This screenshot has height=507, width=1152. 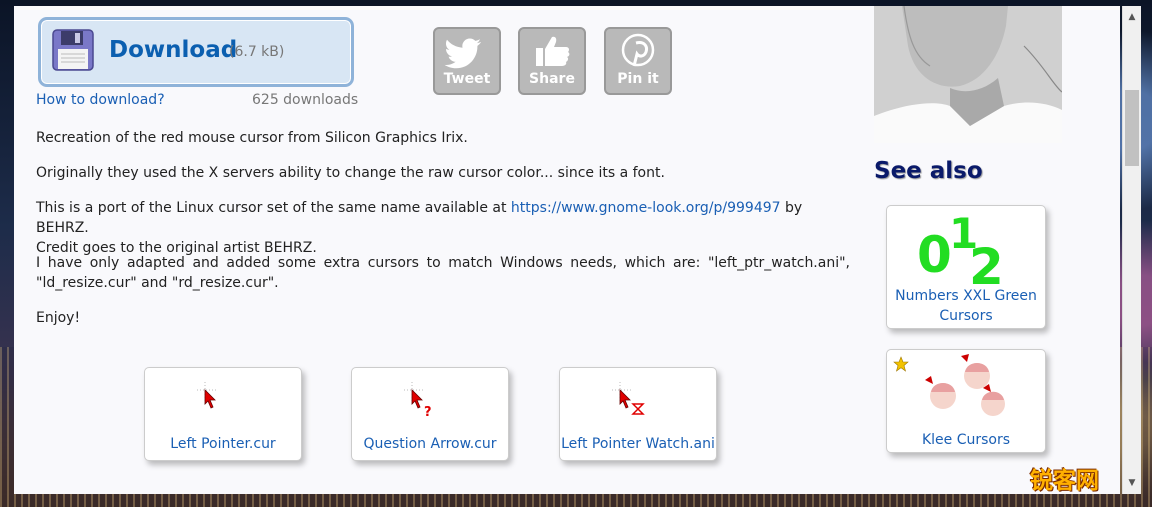 I want to click on digit-2: 2, so click(x=986, y=262).